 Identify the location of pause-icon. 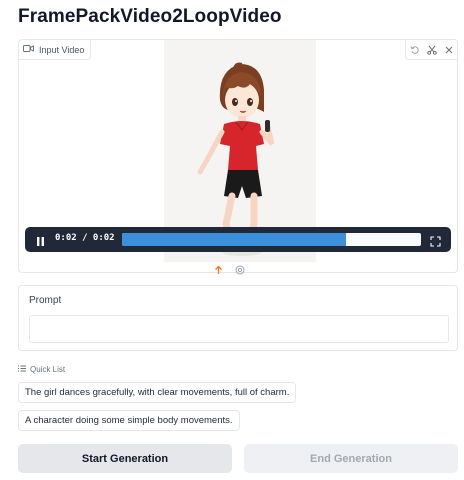
(40, 240).